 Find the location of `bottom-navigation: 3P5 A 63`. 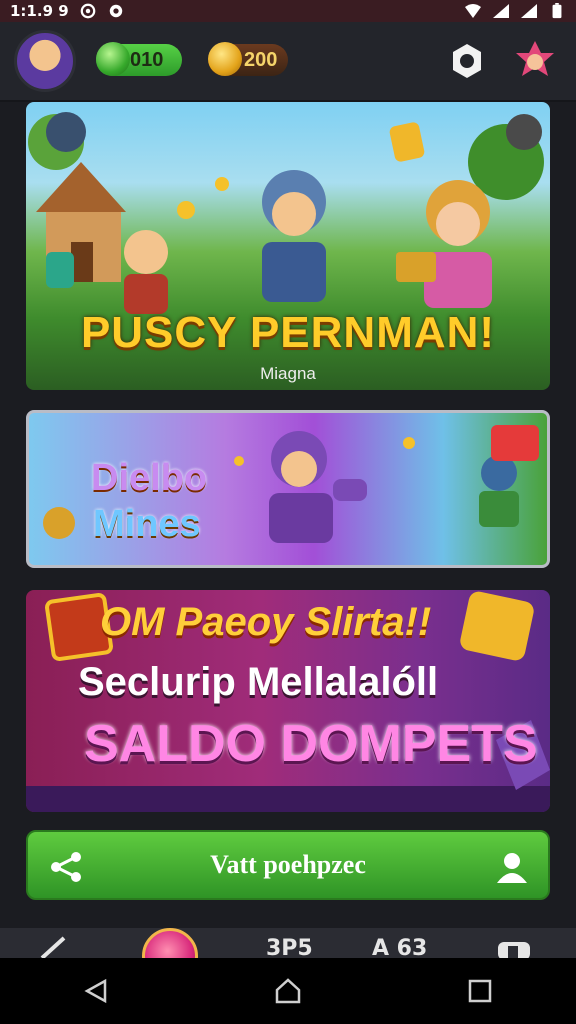

bottom-navigation: 3P5 A 63 is located at coordinates (288, 943).